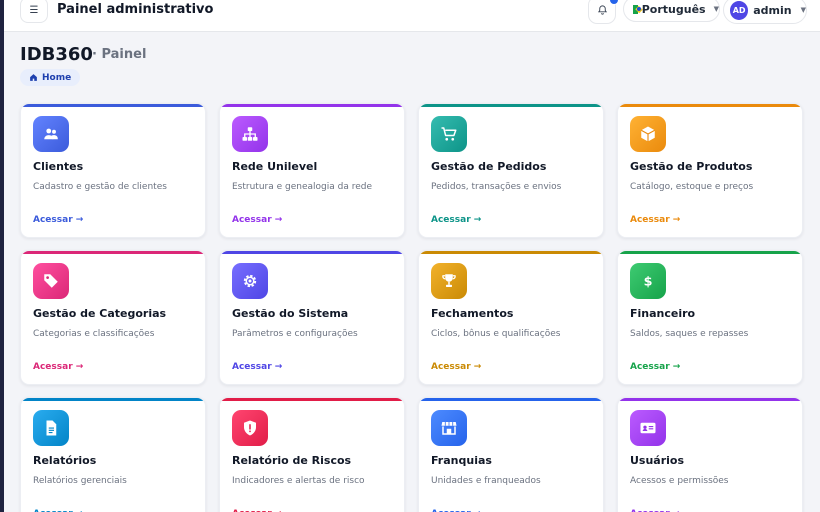  What do you see at coordinates (472, 313) in the screenshot?
I see `card-title: Fechamentos` at bounding box center [472, 313].